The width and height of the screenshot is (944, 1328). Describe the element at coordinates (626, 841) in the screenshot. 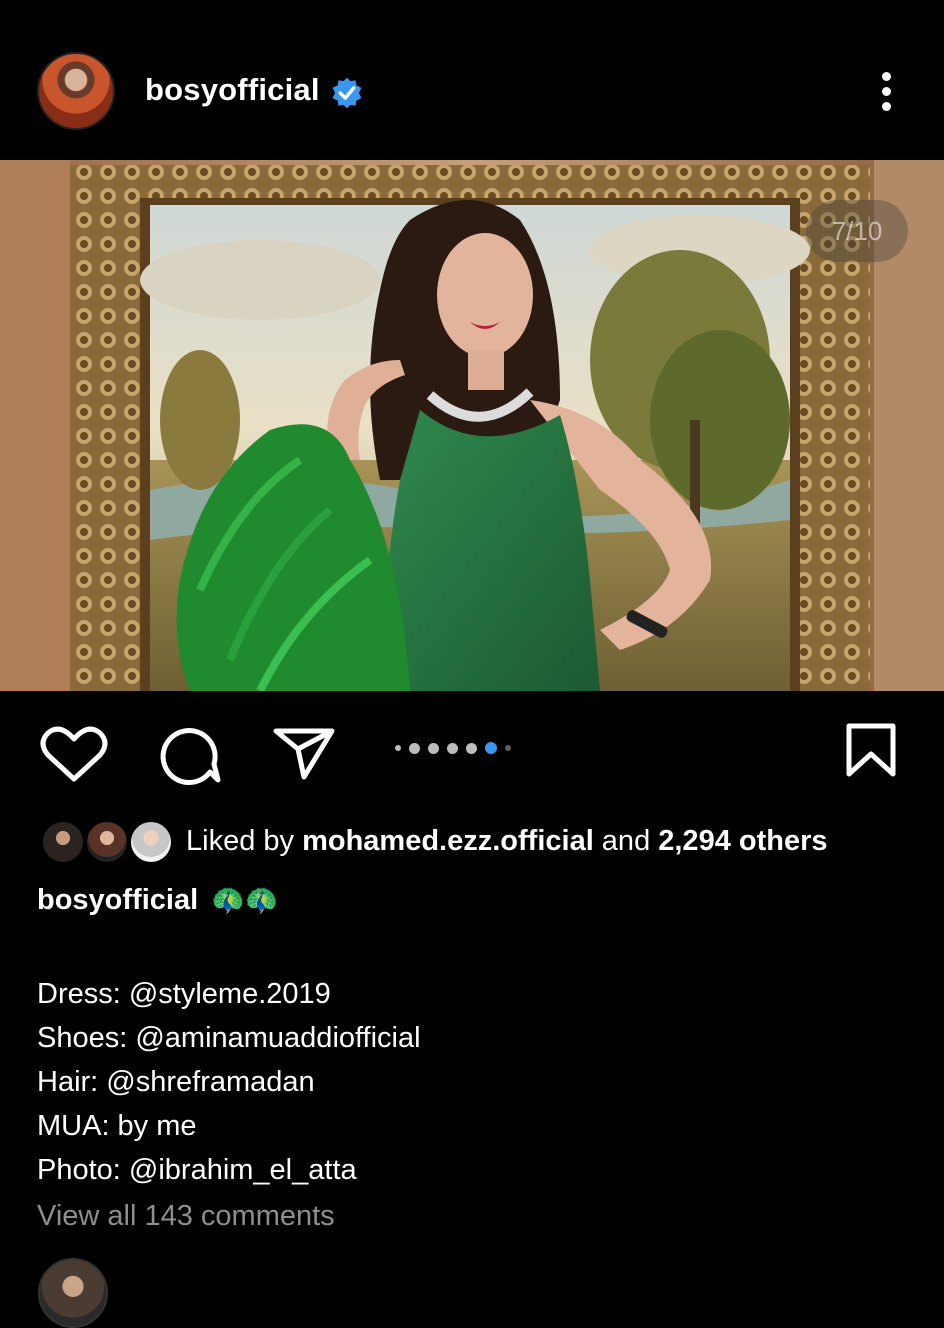

I see `liked-middle: and` at that location.